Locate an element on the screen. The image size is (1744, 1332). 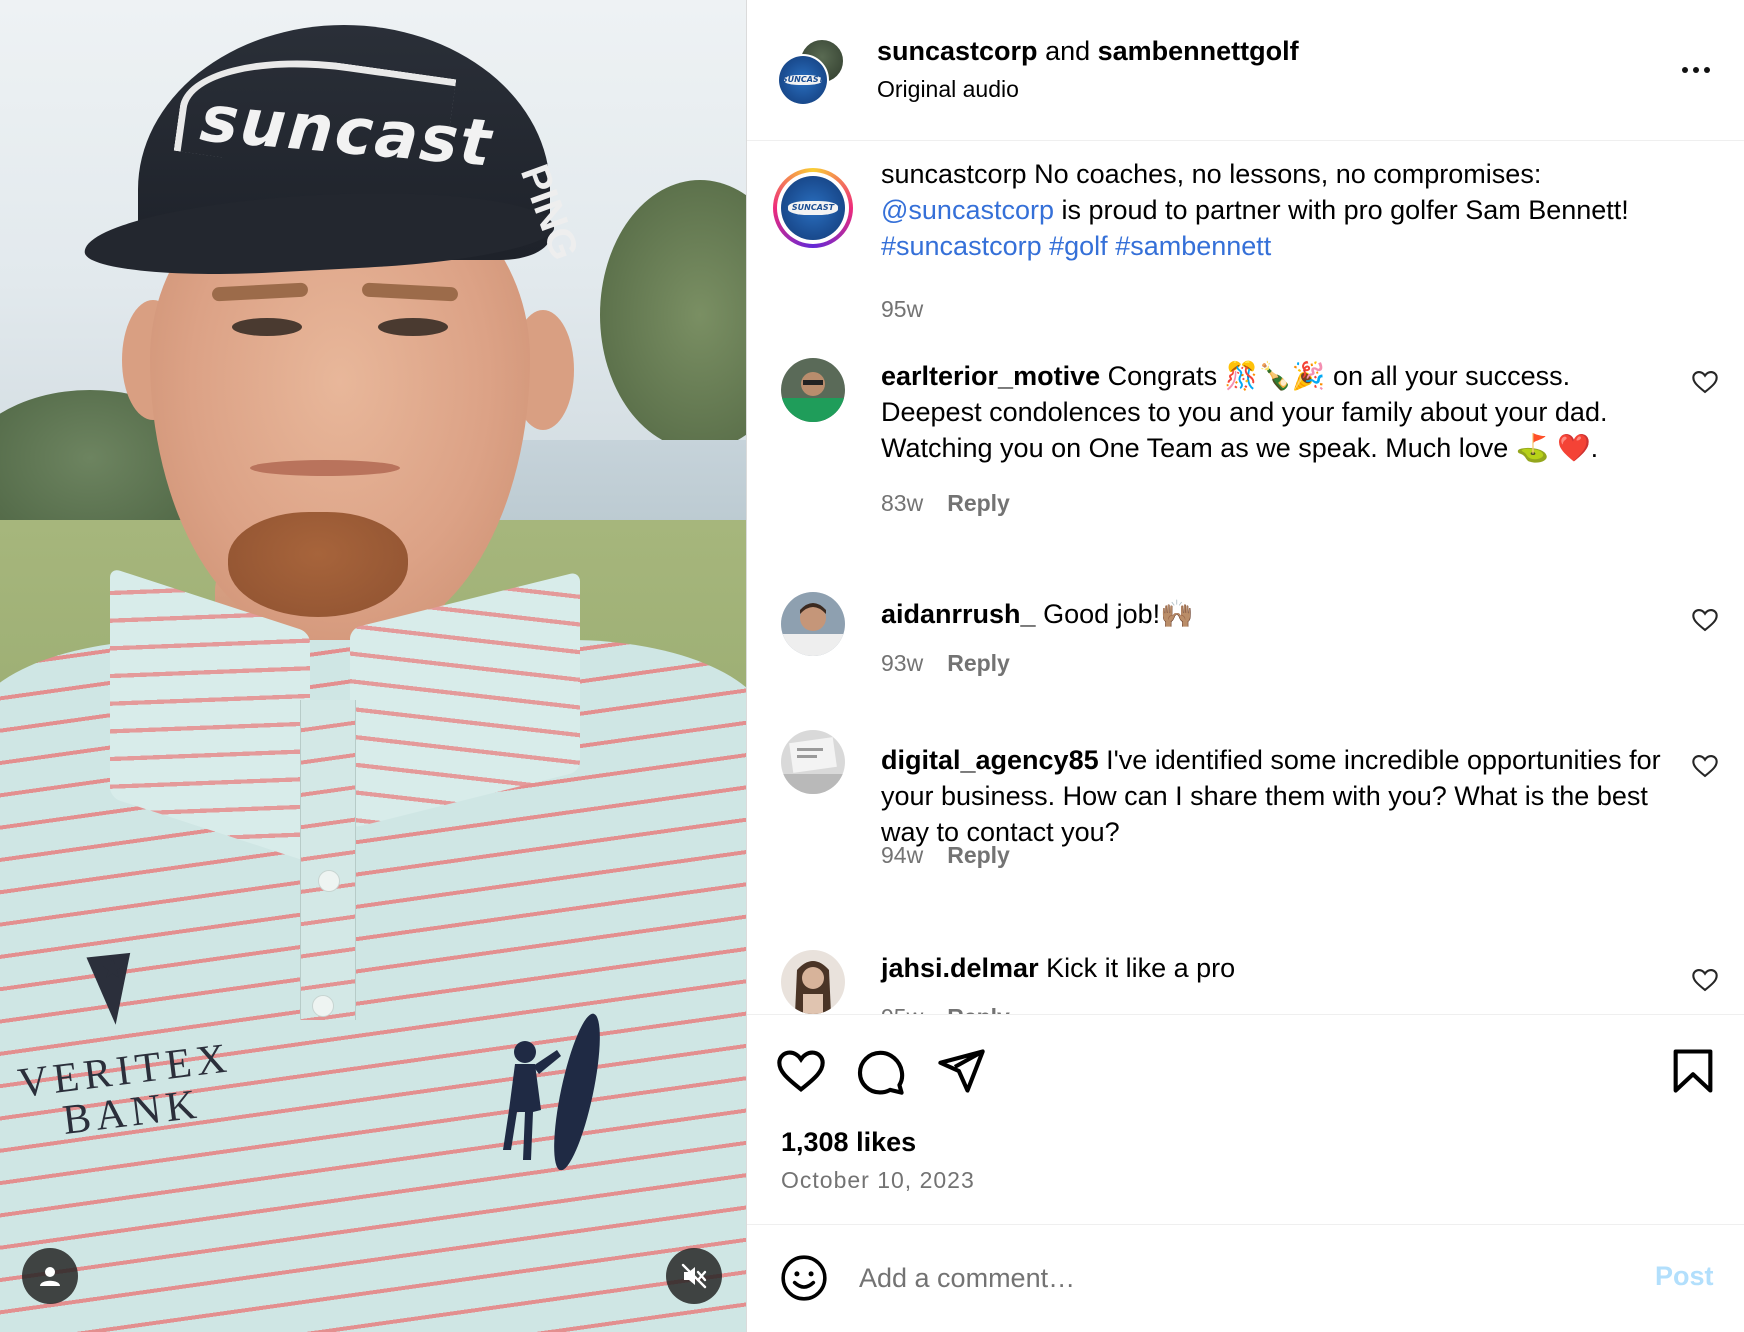
golfer-eye-right is located at coordinates (413, 327).